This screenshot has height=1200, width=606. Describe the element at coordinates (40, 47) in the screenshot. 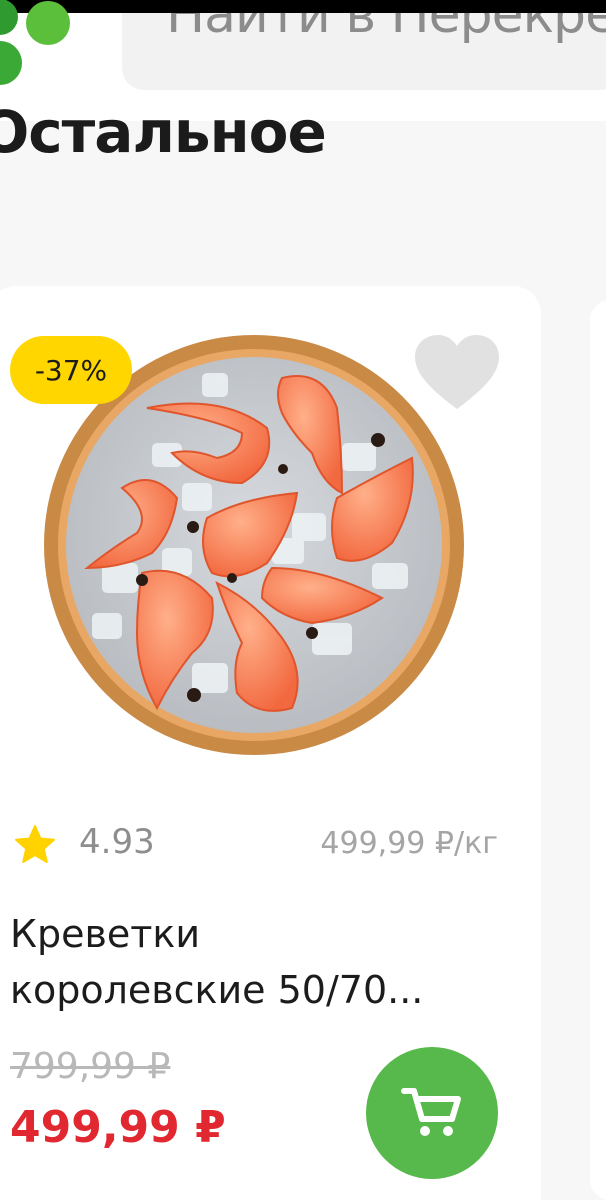

I see `perekrestok-logo` at that location.